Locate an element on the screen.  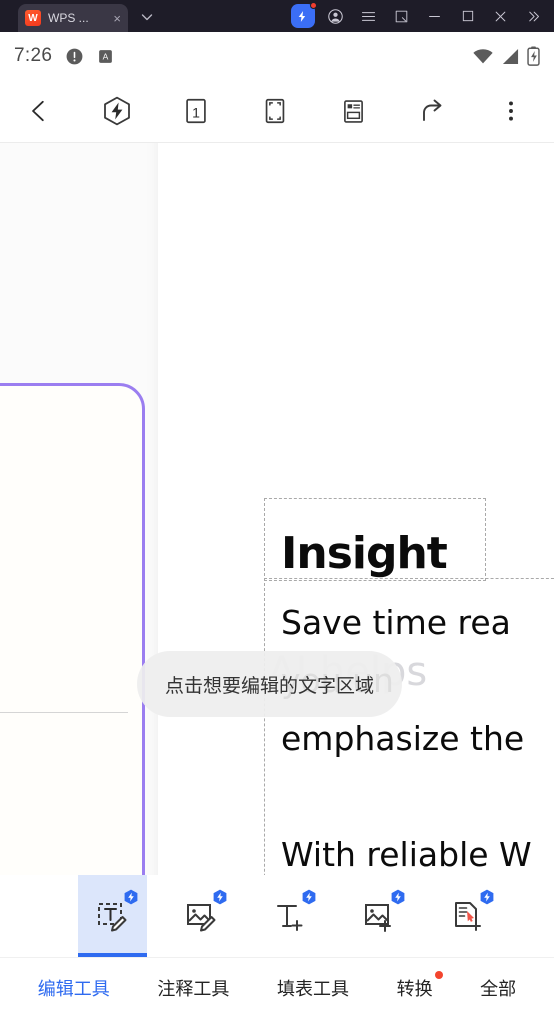
app-toolbar: 1 is located at coordinates (277, 111).